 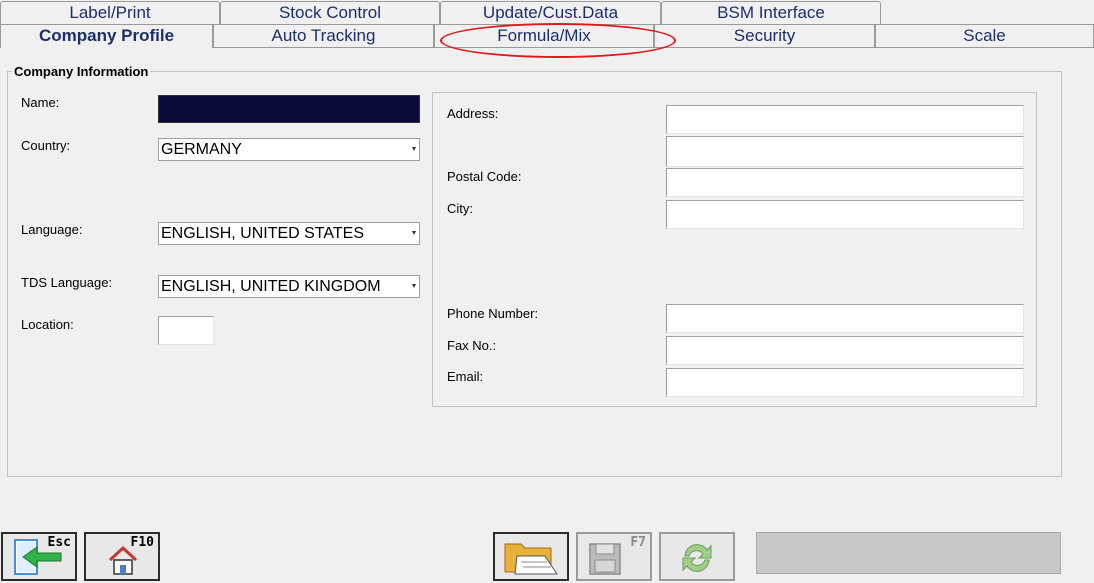 I want to click on tab-label: Label/Print, so click(x=110, y=12).